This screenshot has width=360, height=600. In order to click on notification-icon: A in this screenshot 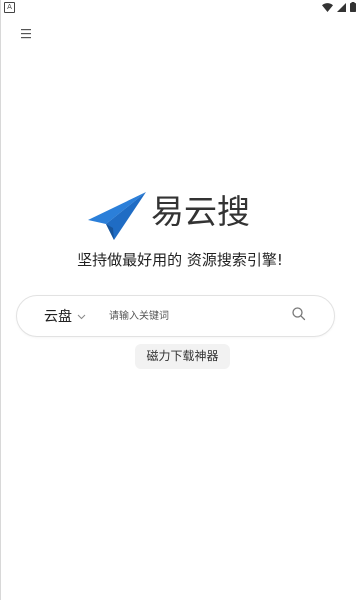, I will do `click(9, 7)`.